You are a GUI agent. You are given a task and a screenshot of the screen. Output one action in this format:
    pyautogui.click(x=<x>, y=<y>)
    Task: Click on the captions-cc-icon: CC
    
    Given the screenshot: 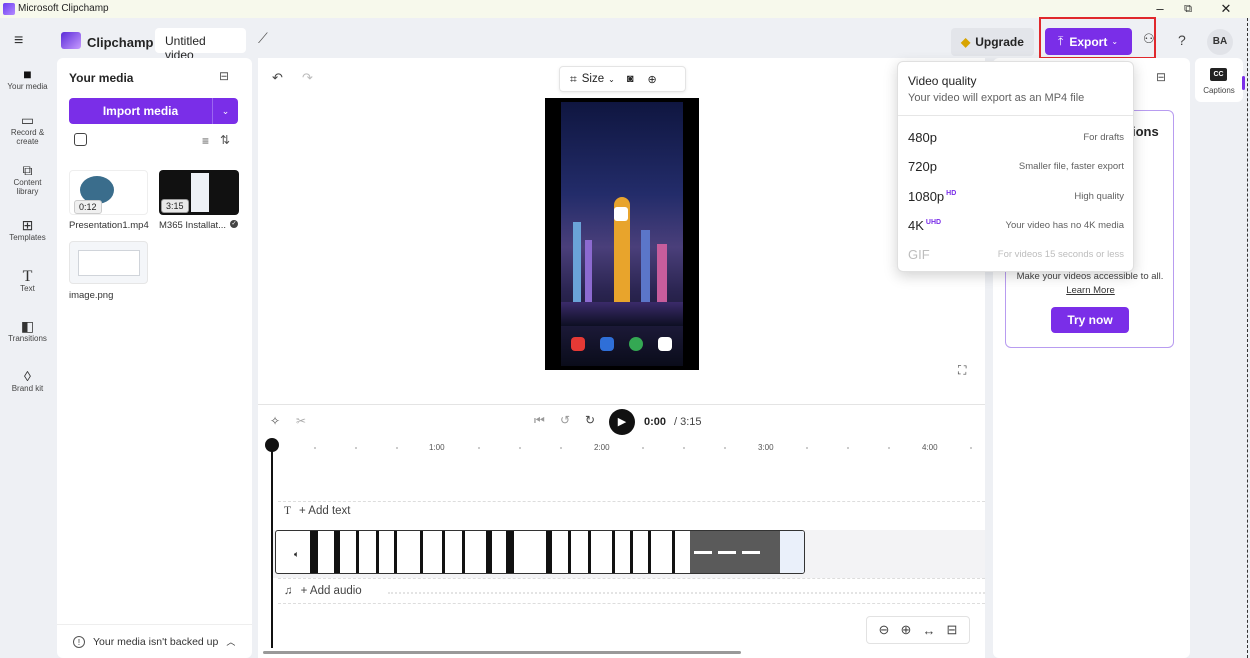 What is the action you would take?
    pyautogui.click(x=1218, y=74)
    